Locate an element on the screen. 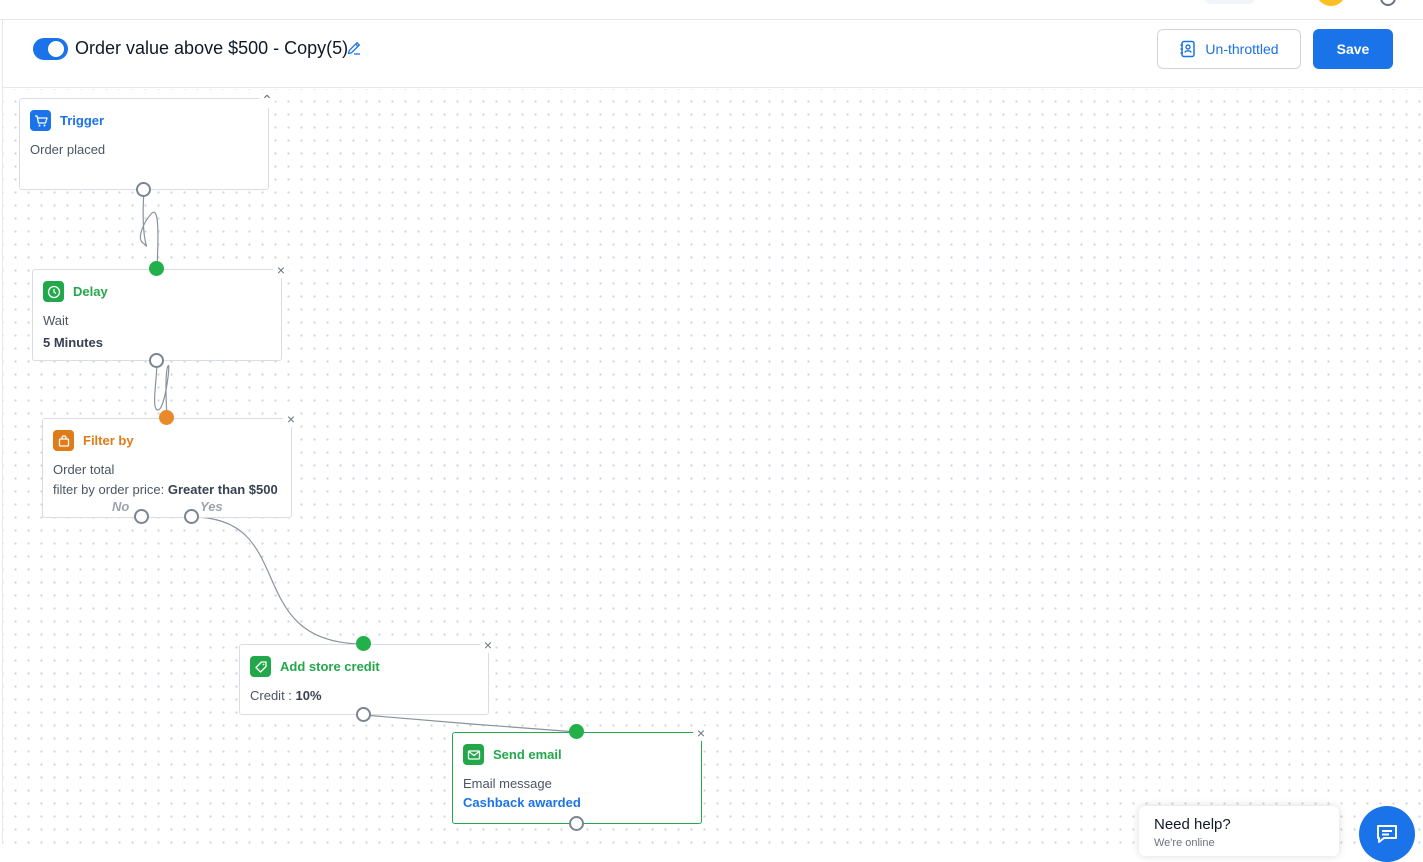  cart-icon is located at coordinates (40, 120).